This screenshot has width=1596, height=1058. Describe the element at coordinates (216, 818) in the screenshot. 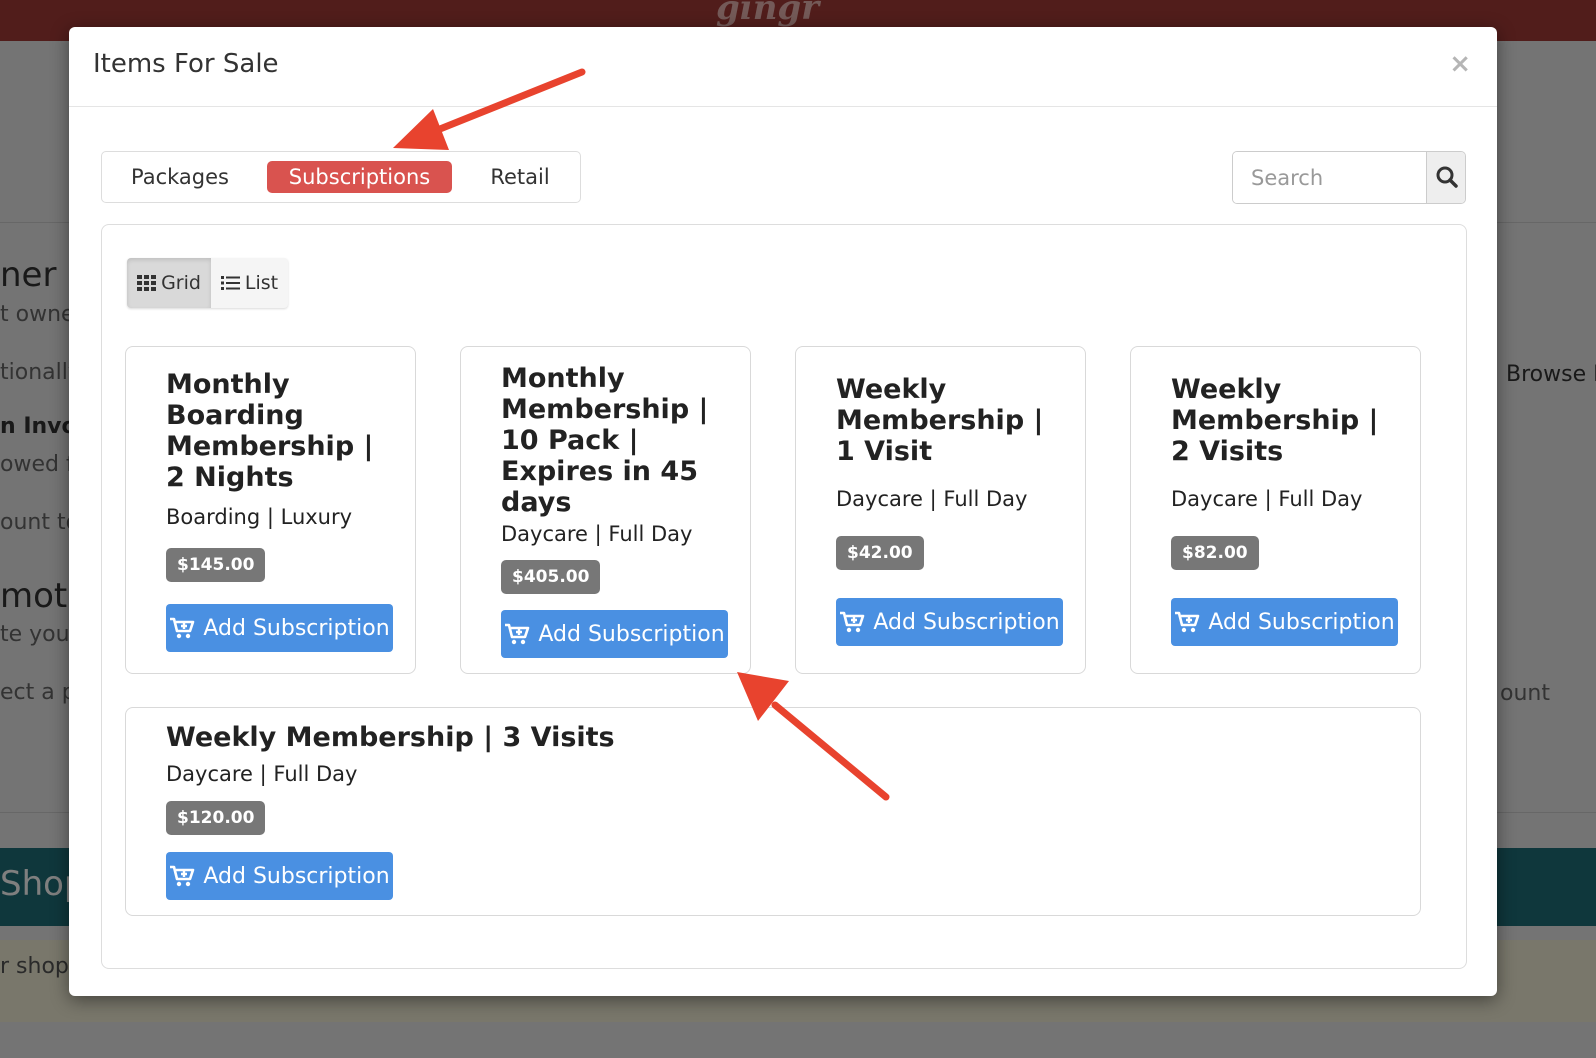

I see `price-badge: $120.00` at that location.